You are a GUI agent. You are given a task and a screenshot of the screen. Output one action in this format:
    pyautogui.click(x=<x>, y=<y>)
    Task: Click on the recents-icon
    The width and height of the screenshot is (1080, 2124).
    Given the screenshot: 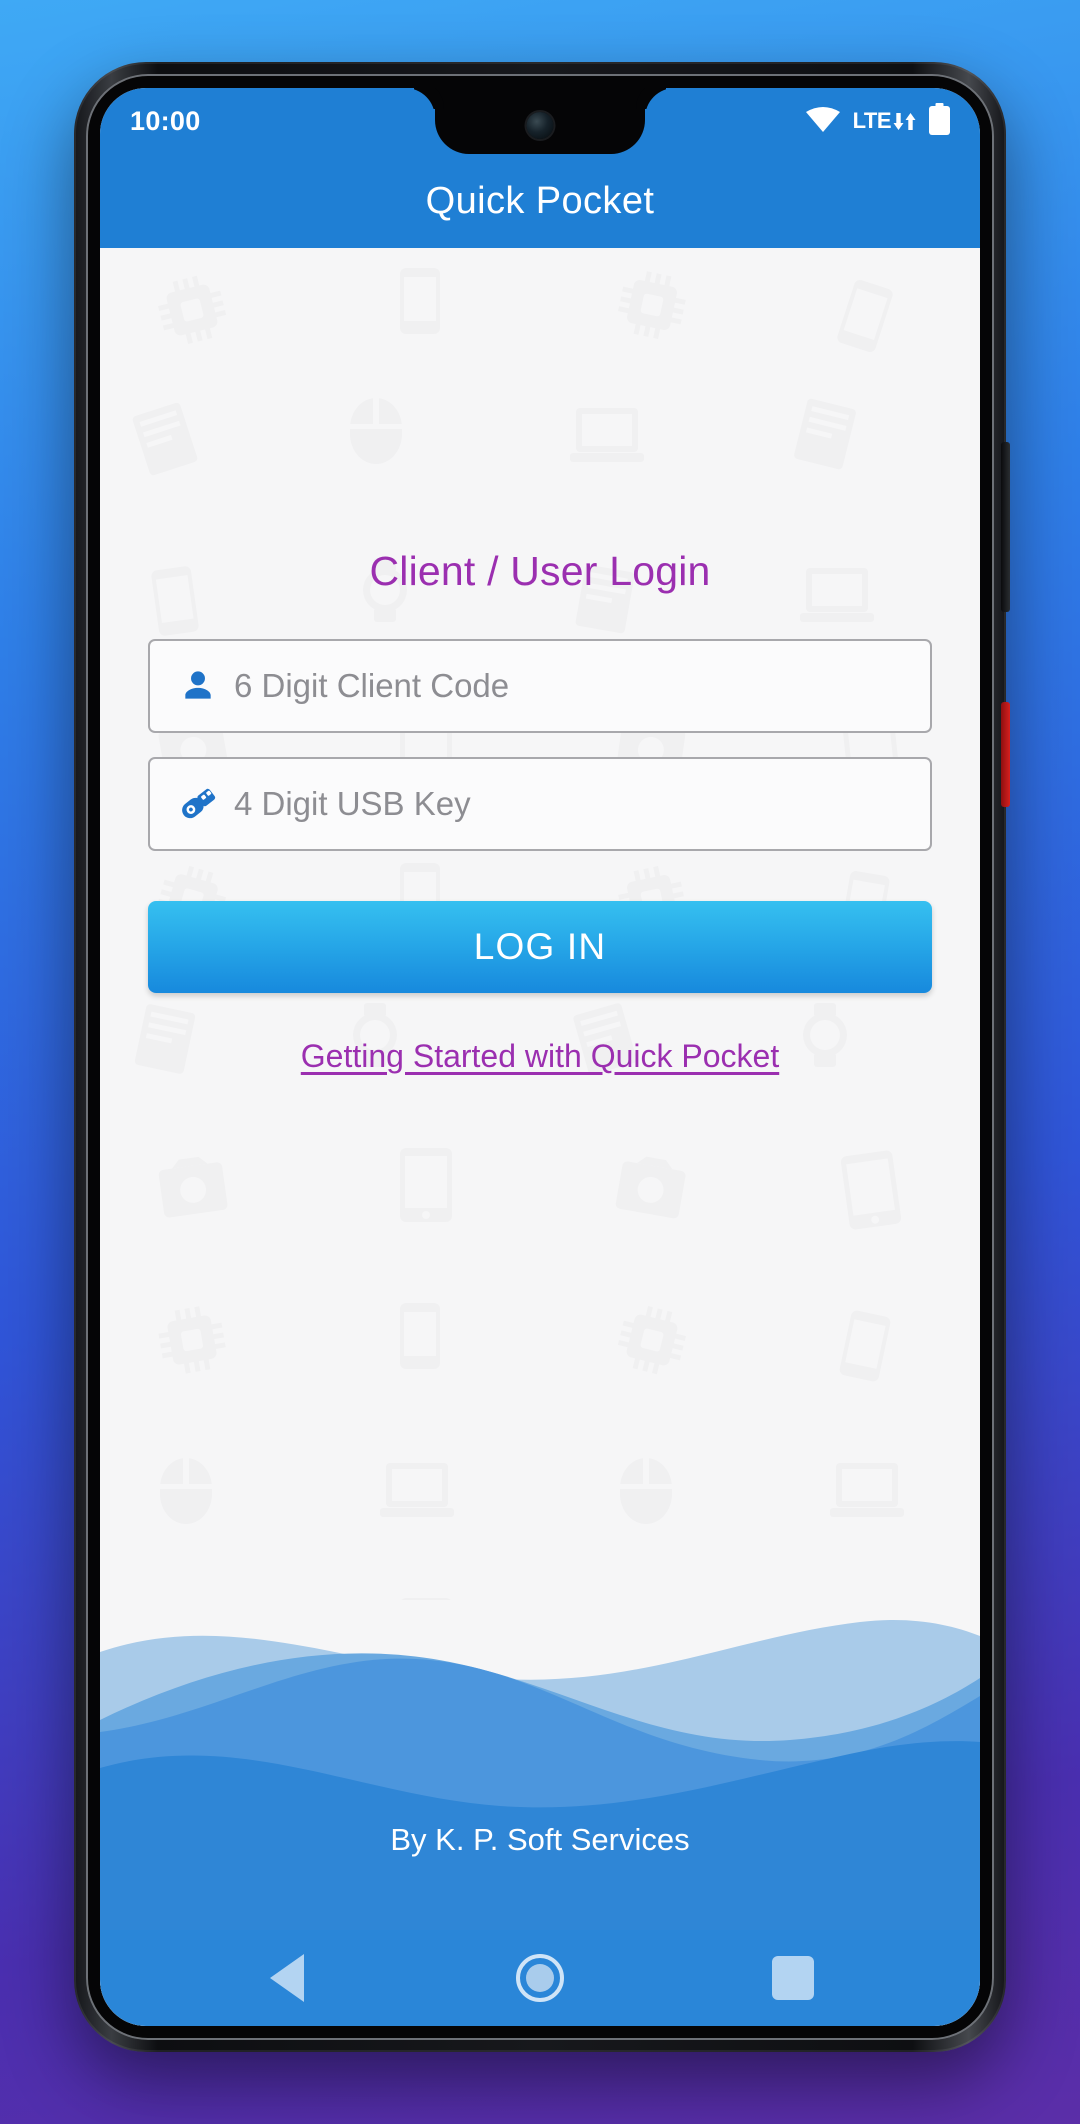 What is the action you would take?
    pyautogui.click(x=793, y=1978)
    